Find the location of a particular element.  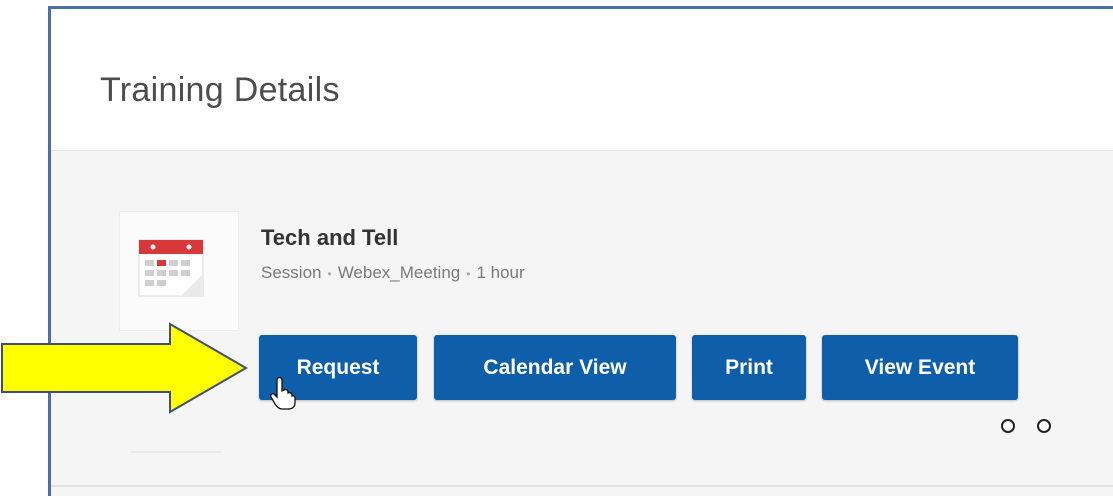

page-title: Training Details is located at coordinates (220, 90).